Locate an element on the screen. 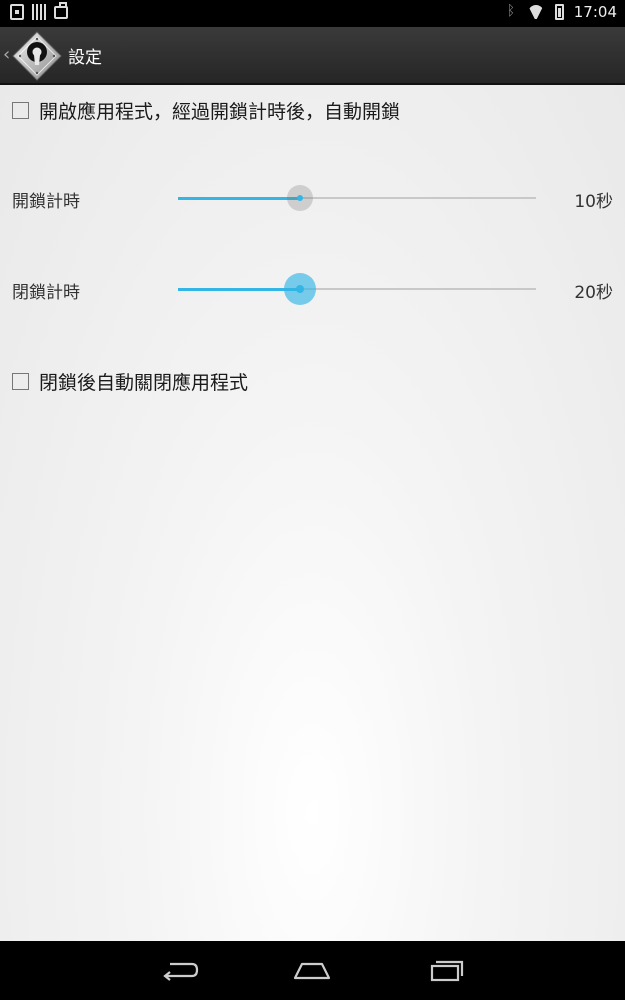 This screenshot has height=1000, width=625. unlock-timer-thumb is located at coordinates (299, 198).